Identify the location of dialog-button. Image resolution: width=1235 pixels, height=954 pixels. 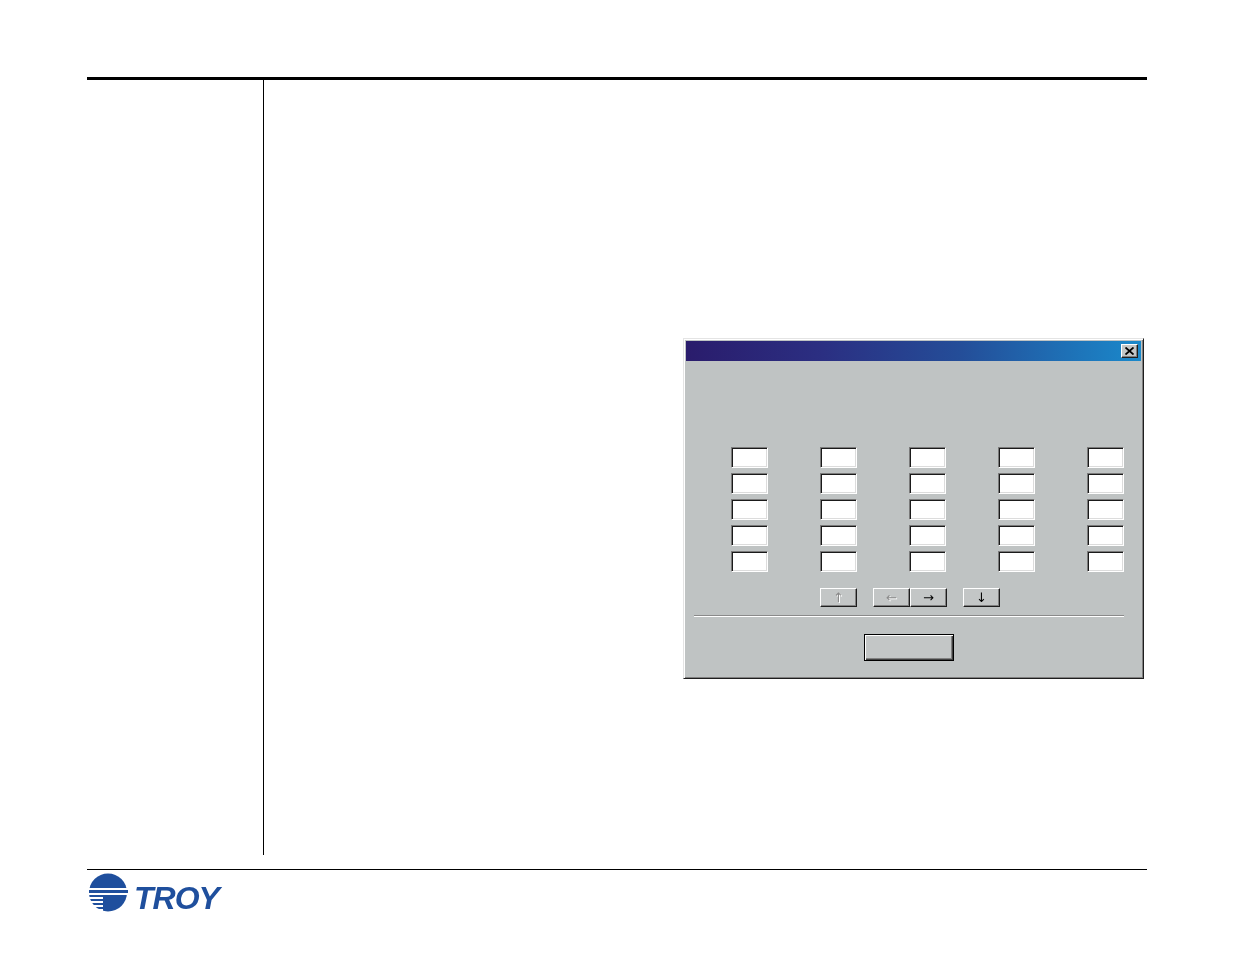
(909, 647).